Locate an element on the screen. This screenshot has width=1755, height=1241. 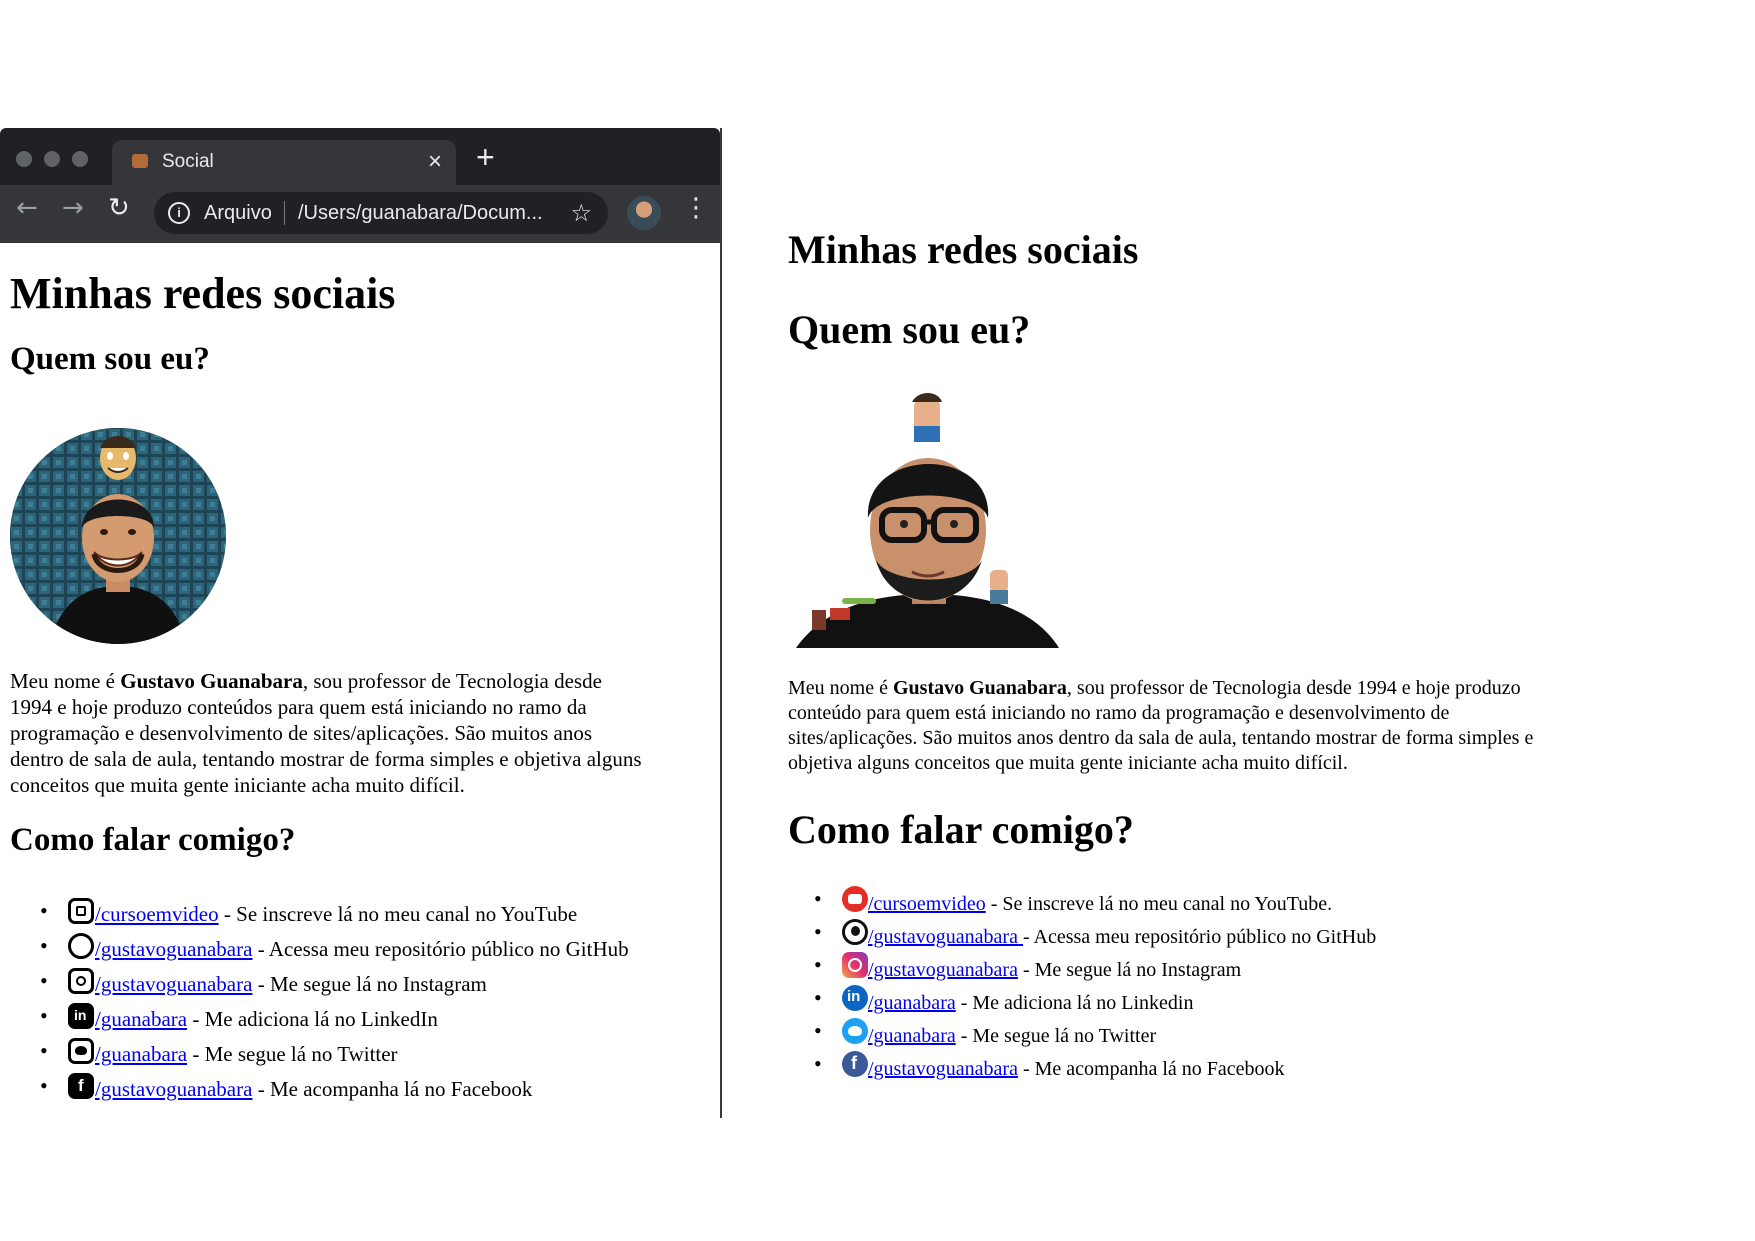
tab-favicon-icon is located at coordinates (140, 161).